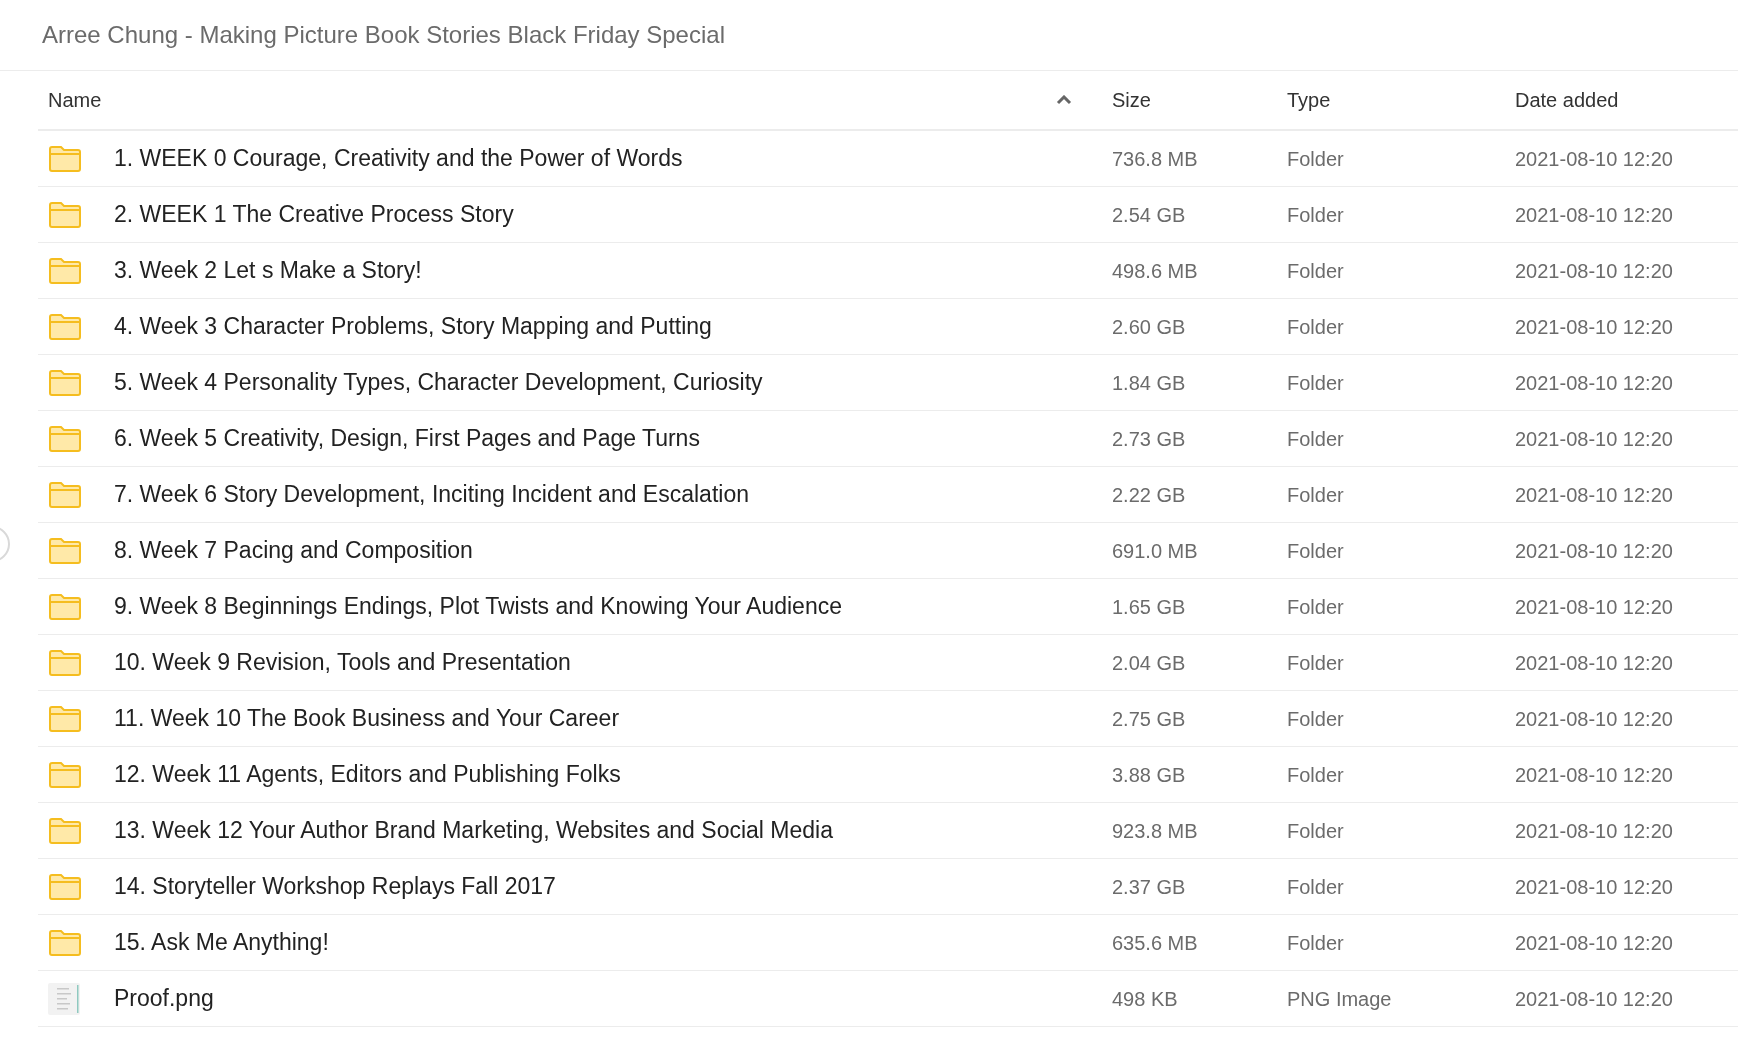 This screenshot has width=1738, height=1052. I want to click on file-name: 2. WEEK 1 The Creative Process Story, so click(314, 215).